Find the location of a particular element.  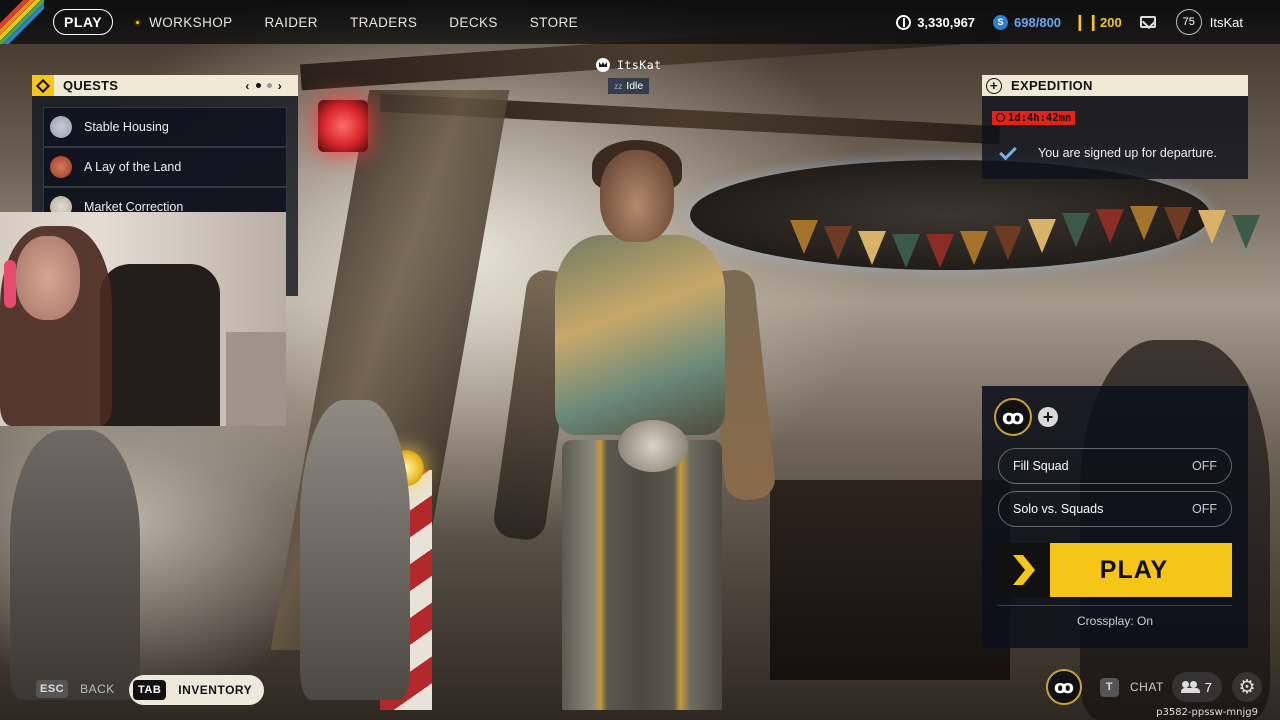

sleep-icon: zz is located at coordinates (618, 86).